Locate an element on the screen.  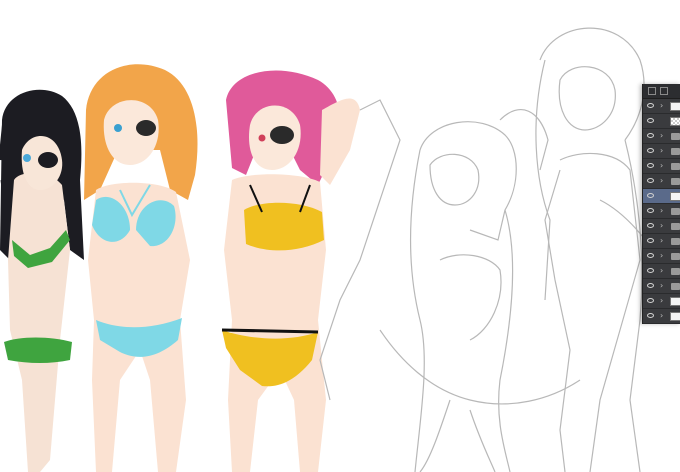
panel-menu-icon is located at coordinates (652, 91).